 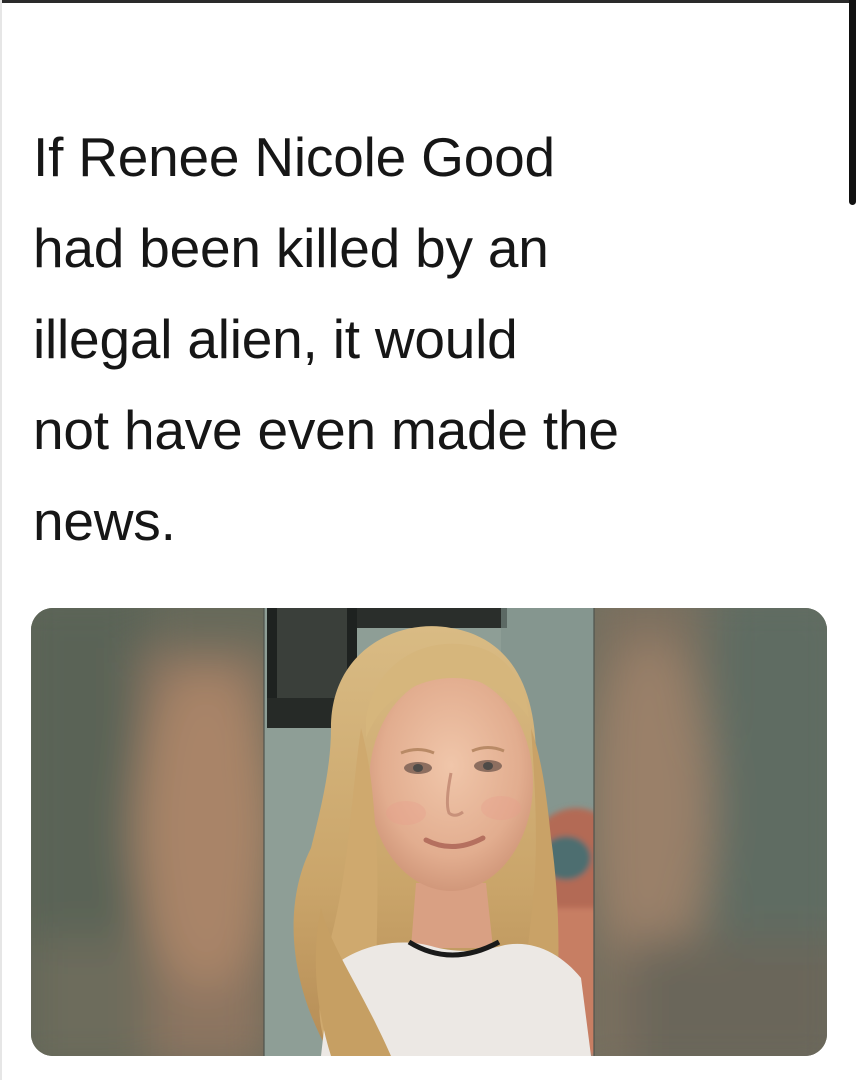 What do you see at coordinates (852, 102) in the screenshot?
I see `scrollbar-thumb` at bounding box center [852, 102].